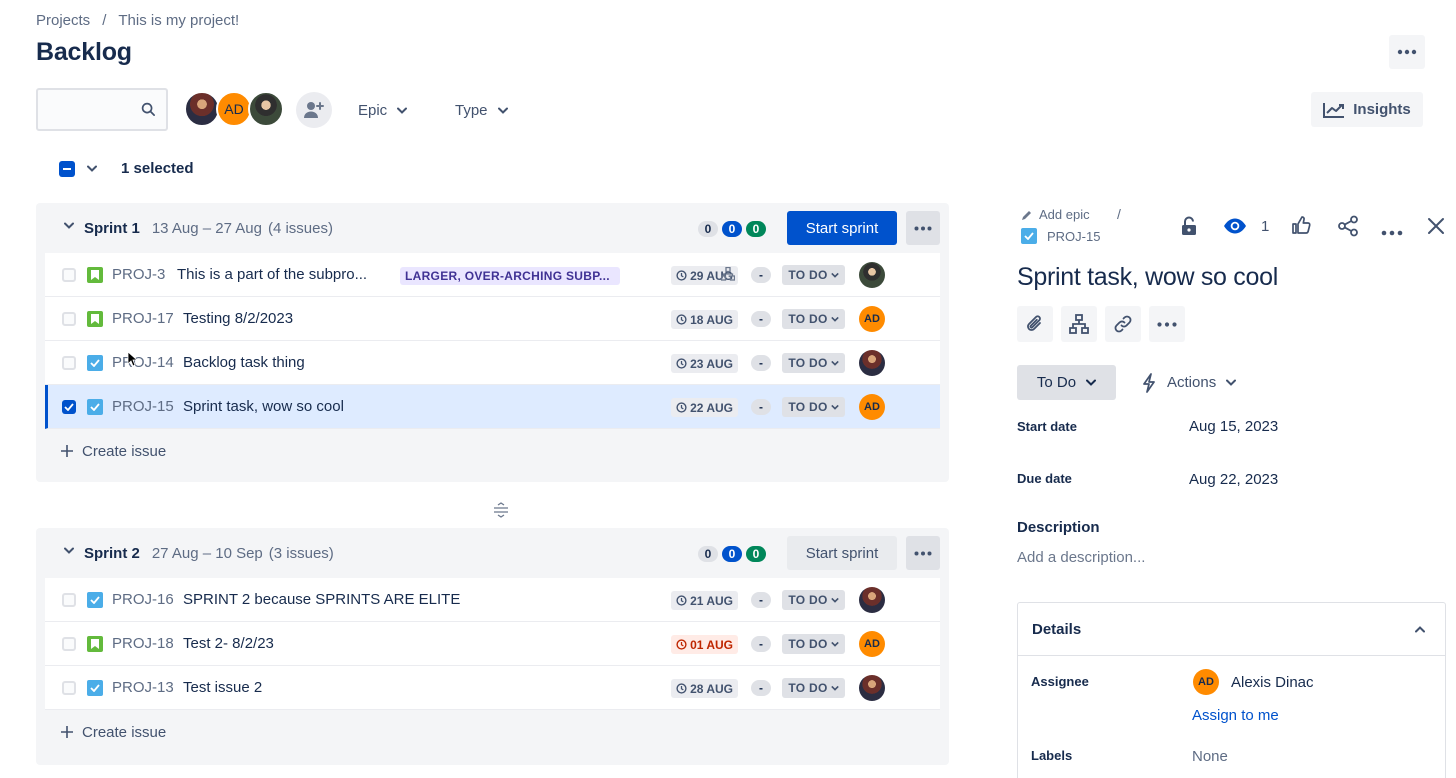 The height and width of the screenshot is (778, 1456). I want to click on issue-title: Sprint task, wow so cool, so click(1147, 277).